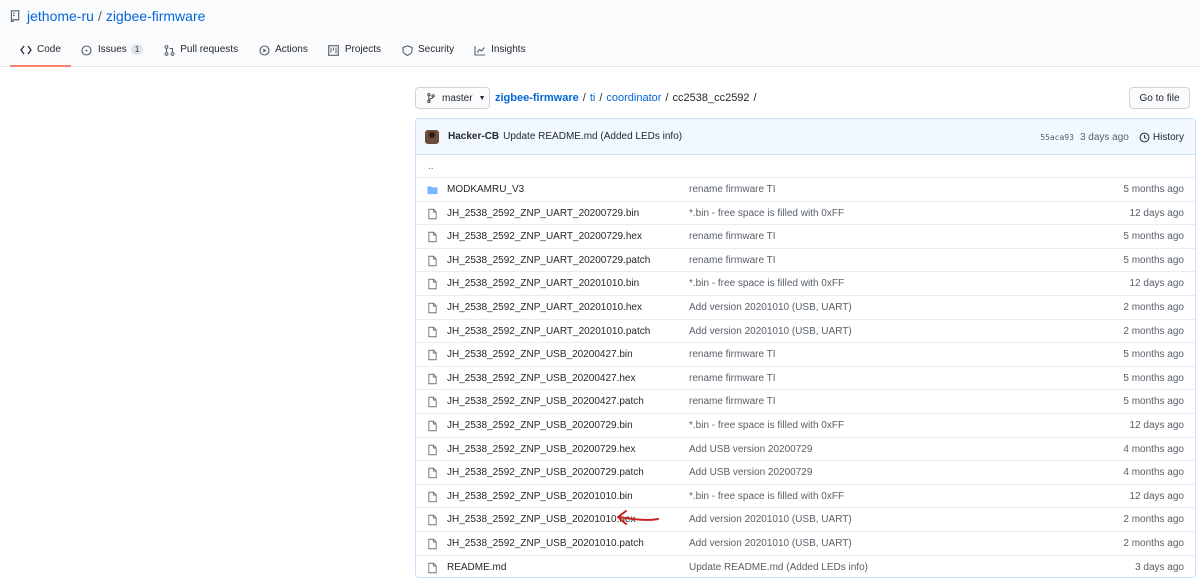 This screenshot has height=585, width=1200. I want to click on annotation-arrow-icon, so click(638, 517).